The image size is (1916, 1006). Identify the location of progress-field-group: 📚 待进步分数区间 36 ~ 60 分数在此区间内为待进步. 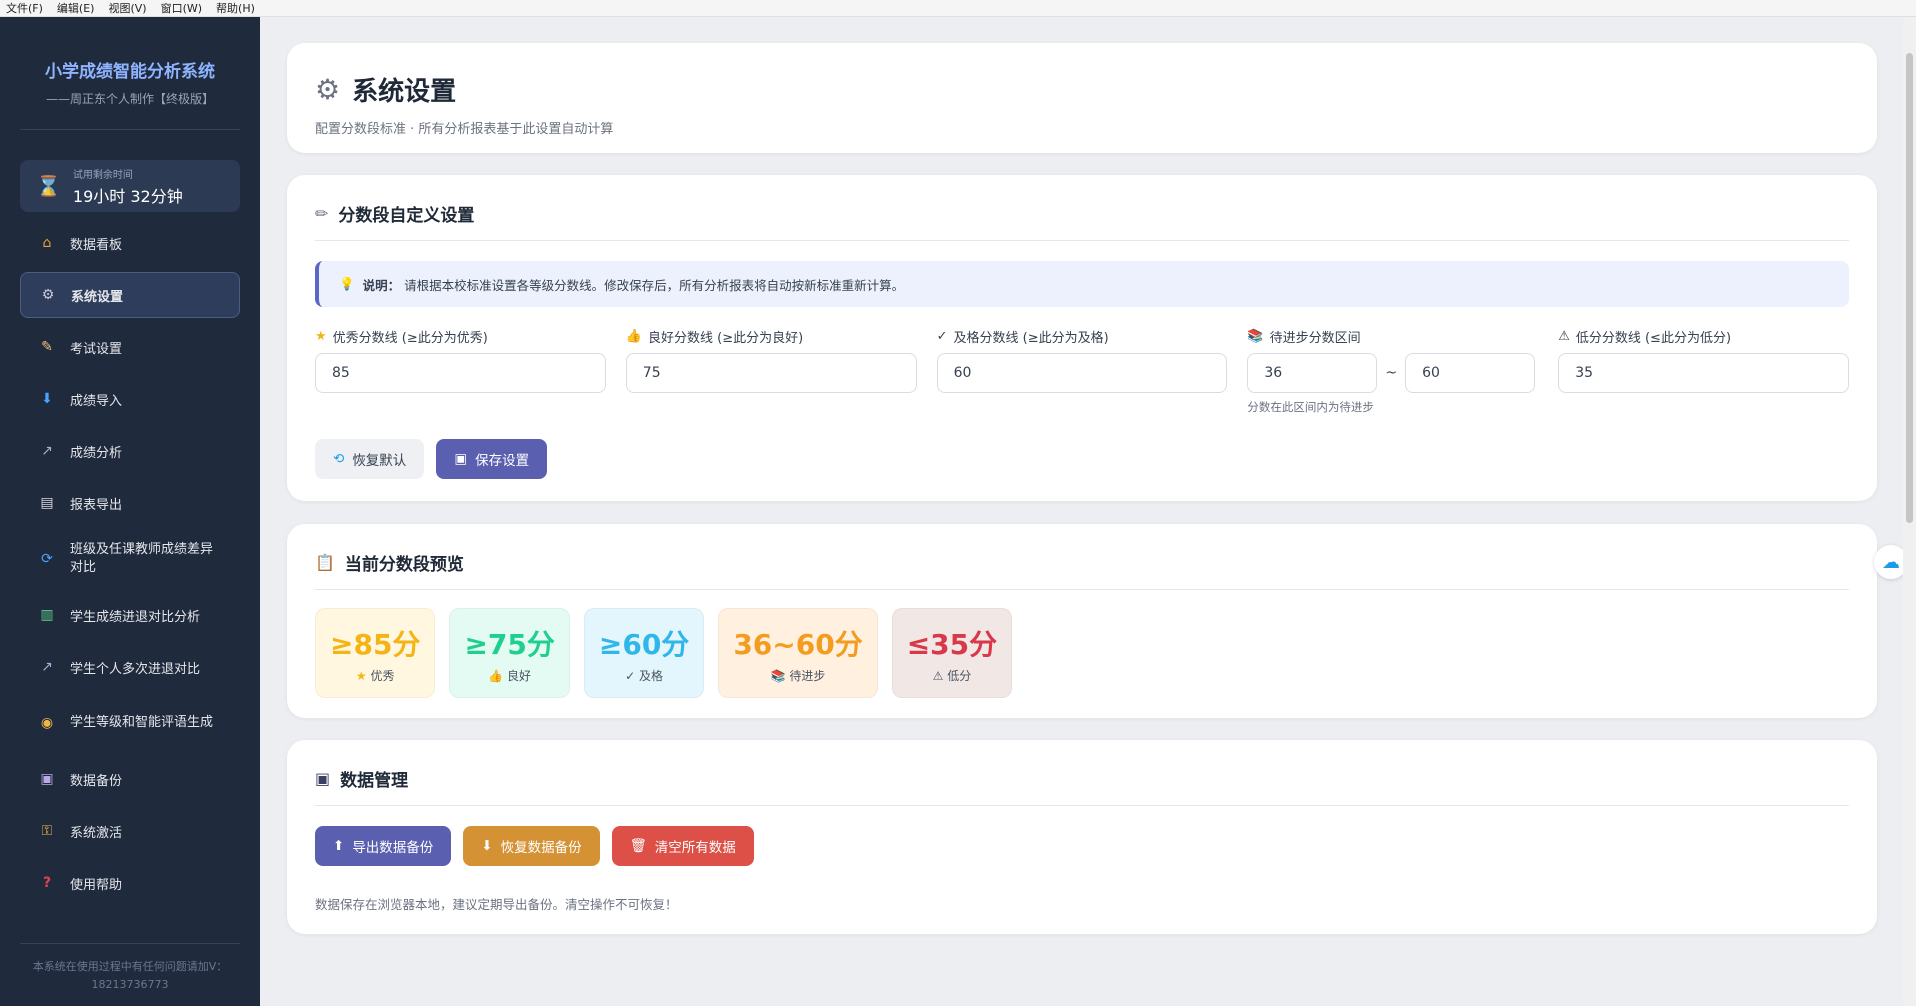
(1392, 371).